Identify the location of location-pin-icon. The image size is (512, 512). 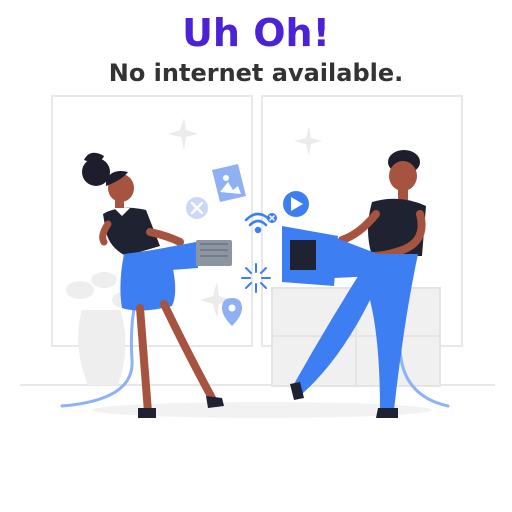
(232, 312).